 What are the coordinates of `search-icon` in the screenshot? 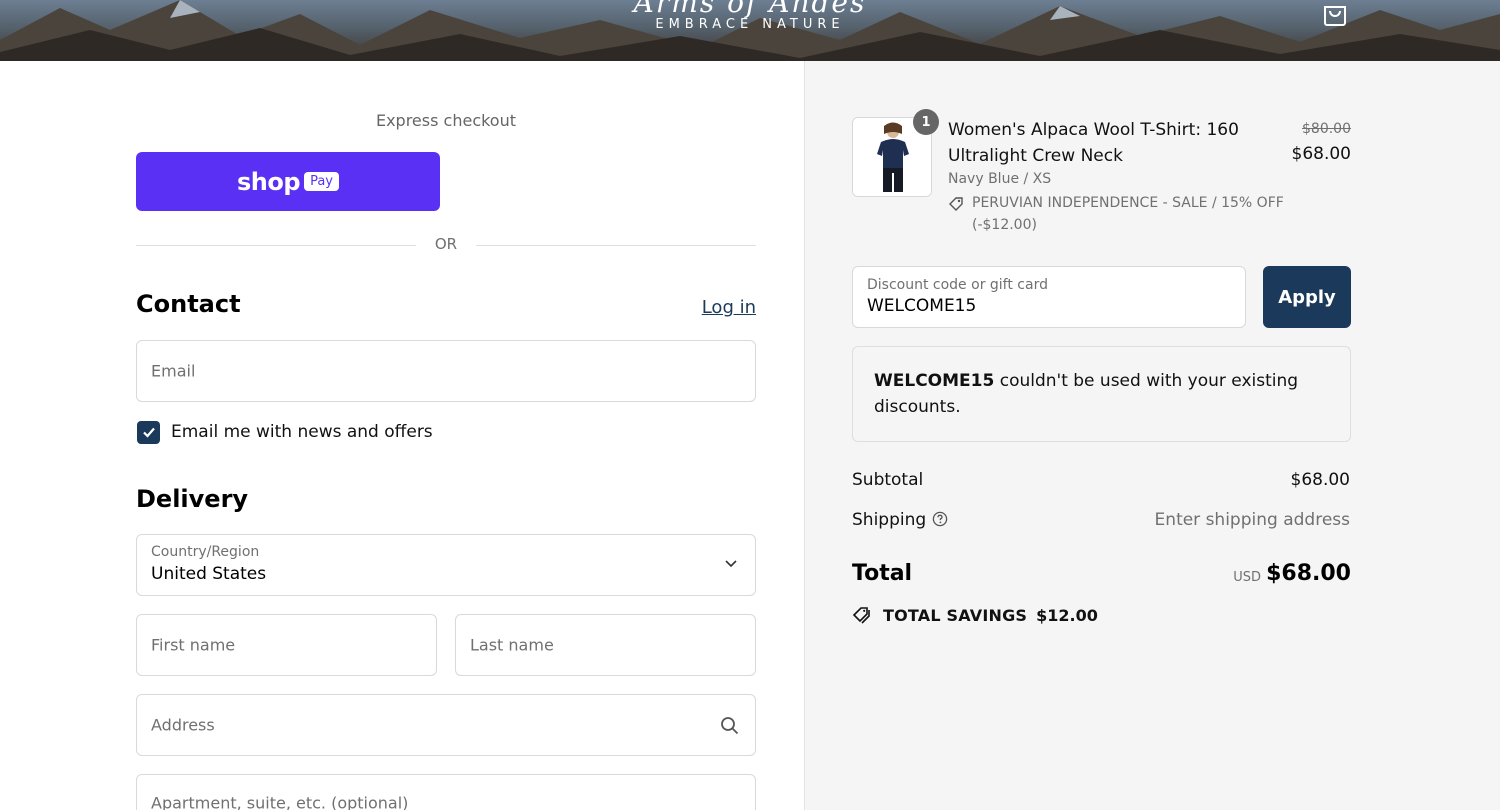 It's located at (730, 726).